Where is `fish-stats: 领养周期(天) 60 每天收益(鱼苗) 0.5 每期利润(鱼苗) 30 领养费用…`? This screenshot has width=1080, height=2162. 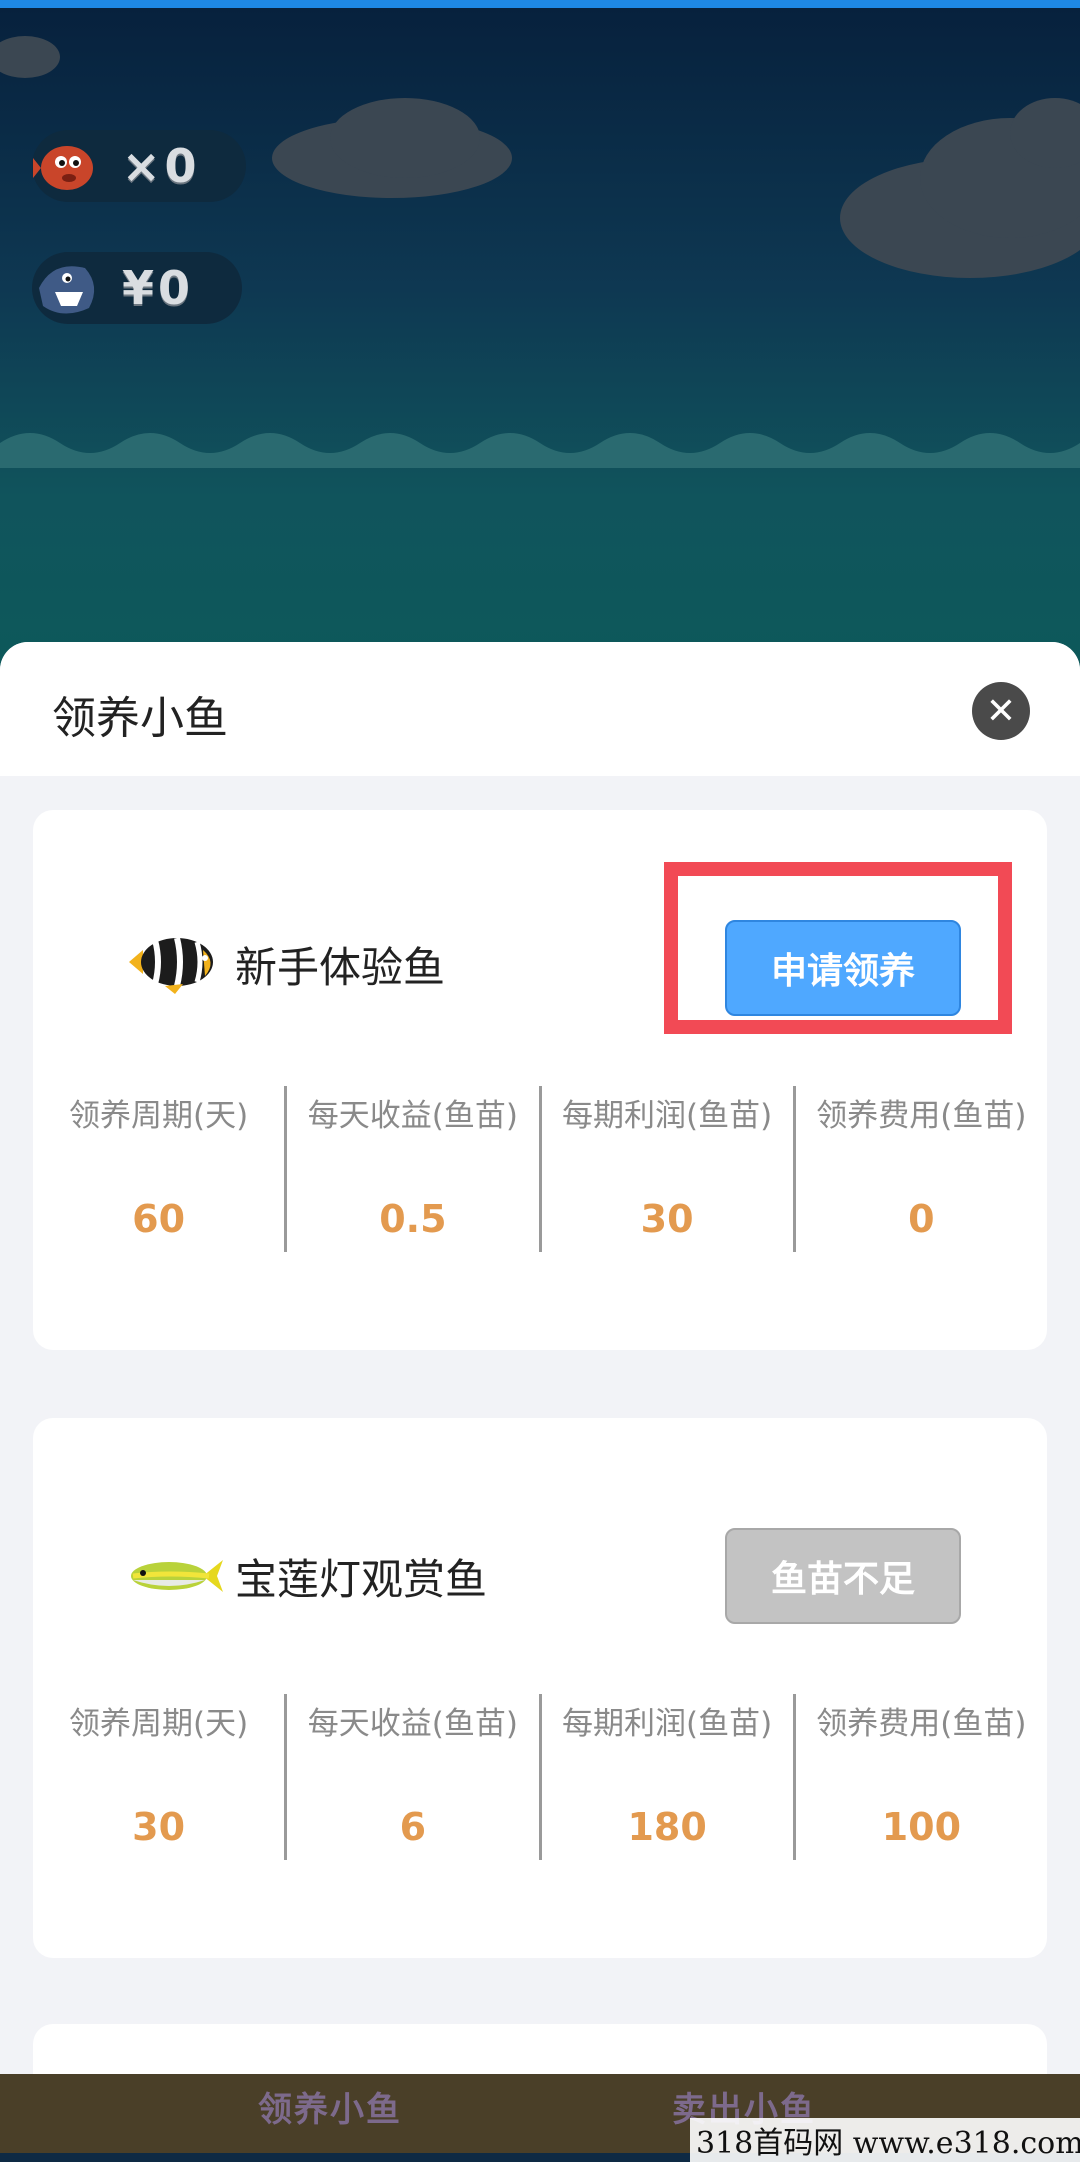
fish-stats: 领养周期(天) 60 每天收益(鱼苗) 0.5 每期利润(鱼苗) 30 领养费用… is located at coordinates (540, 1169).